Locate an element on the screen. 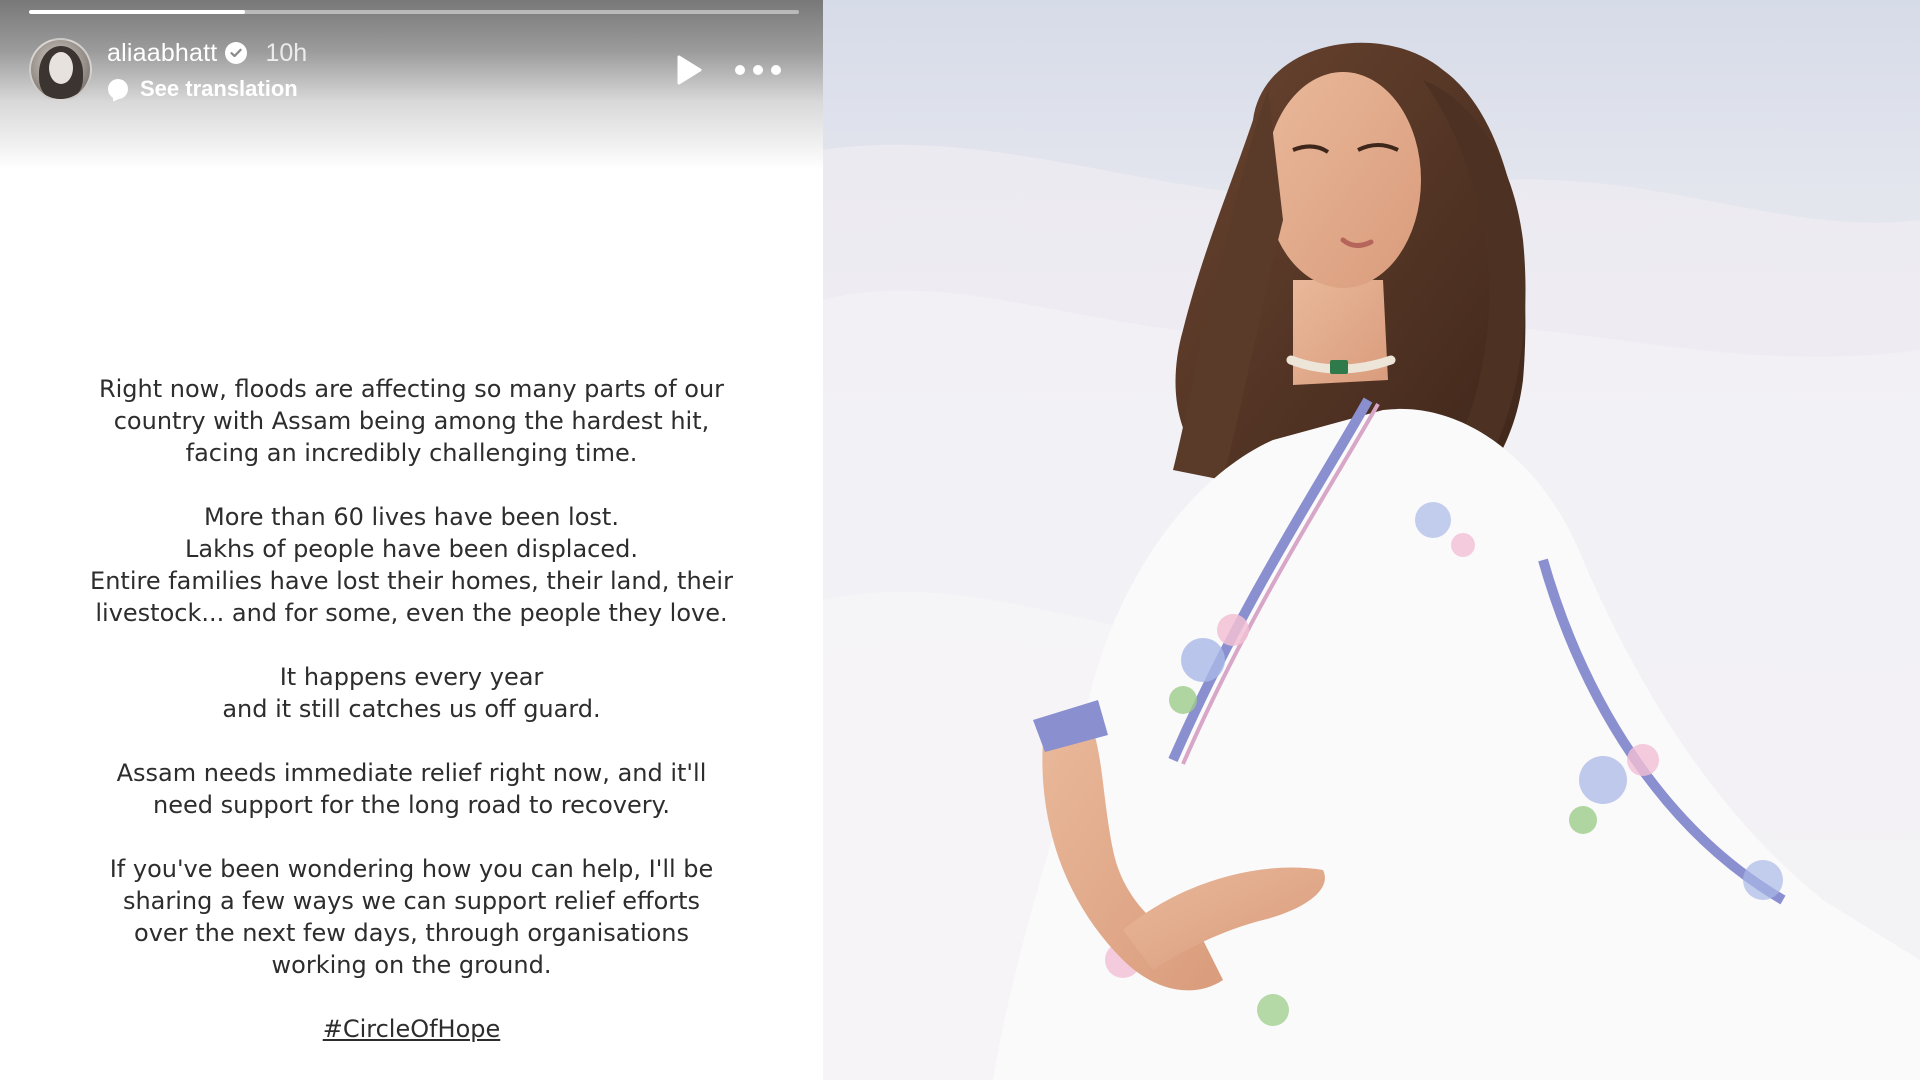 The image size is (1920, 1080). story-text-line: working on the ground. is located at coordinates (411, 965).